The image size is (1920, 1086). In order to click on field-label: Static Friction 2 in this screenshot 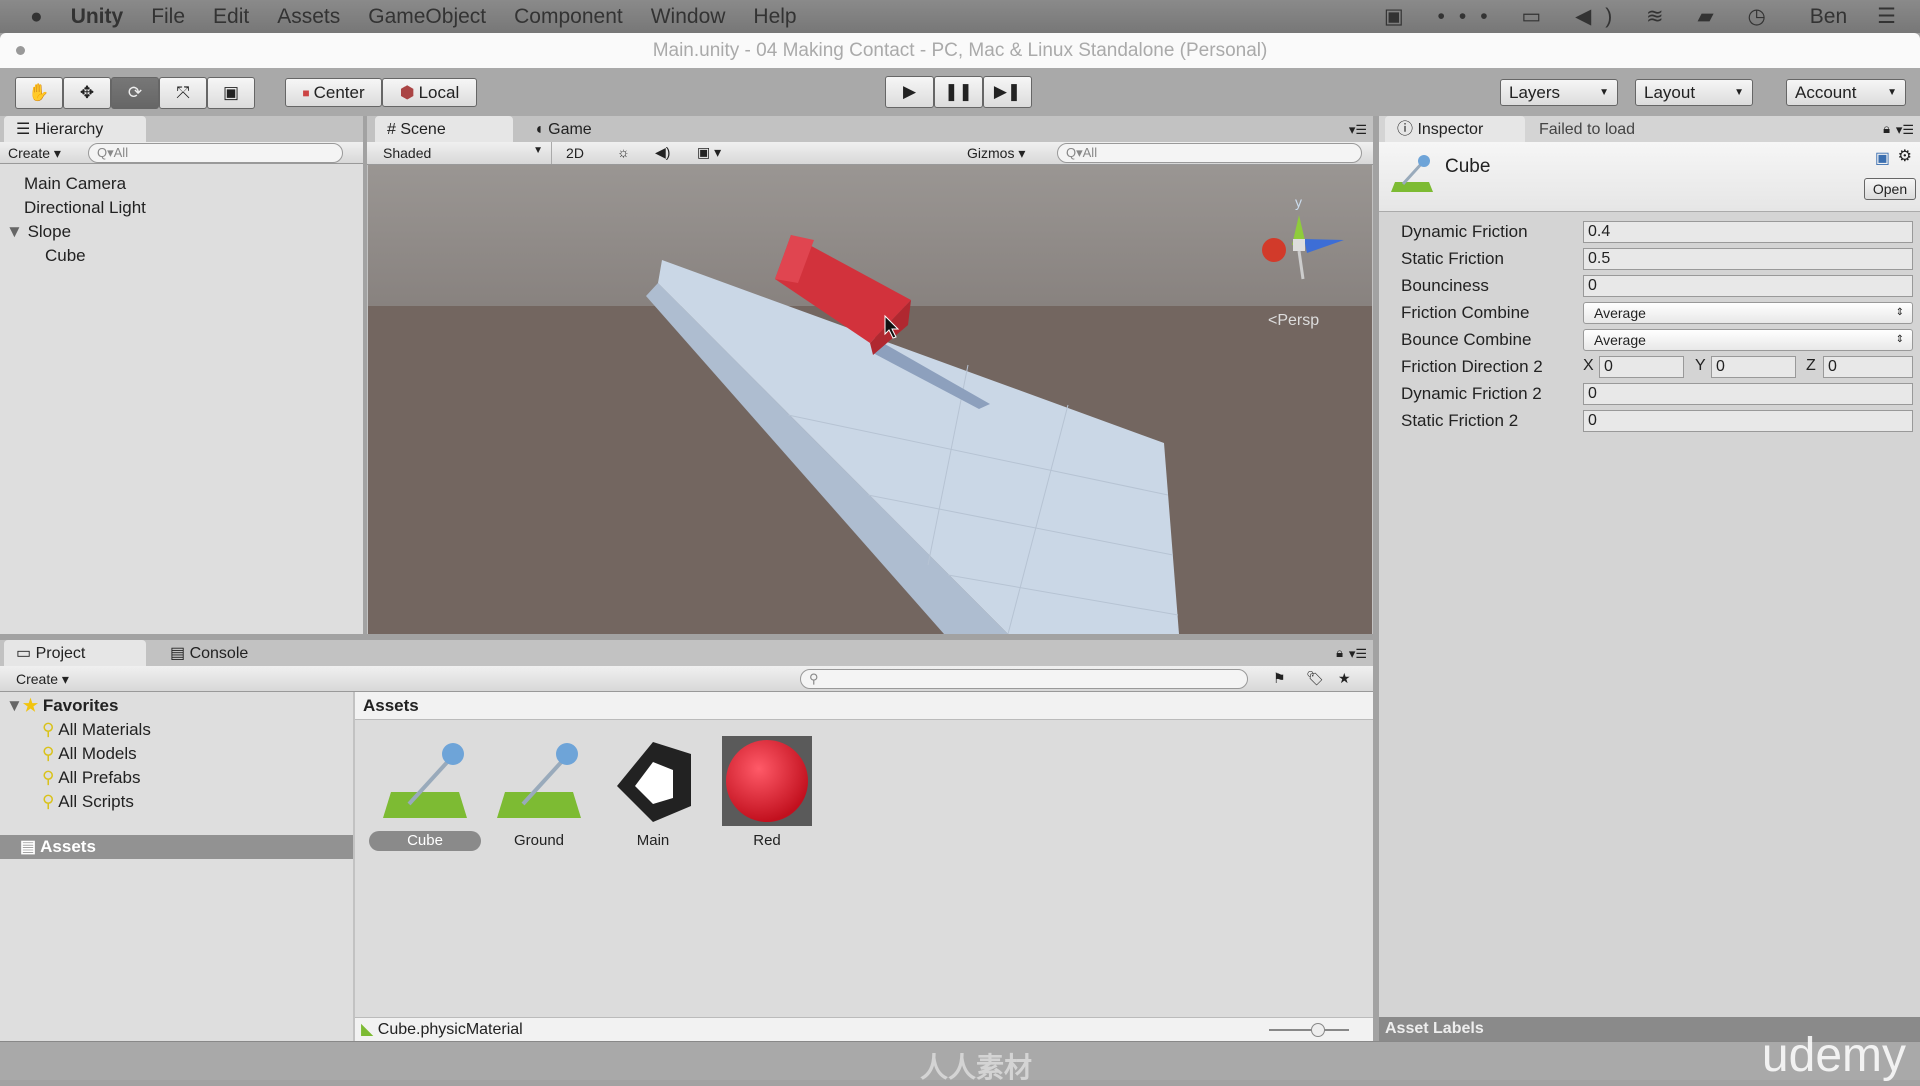, I will do `click(1460, 420)`.